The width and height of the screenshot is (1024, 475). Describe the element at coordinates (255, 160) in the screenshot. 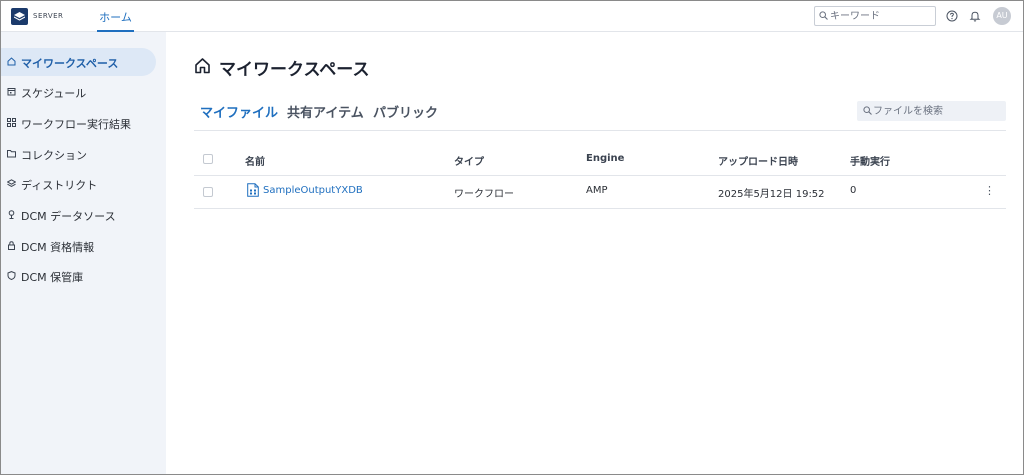

I see `column-header-name: 名前` at that location.